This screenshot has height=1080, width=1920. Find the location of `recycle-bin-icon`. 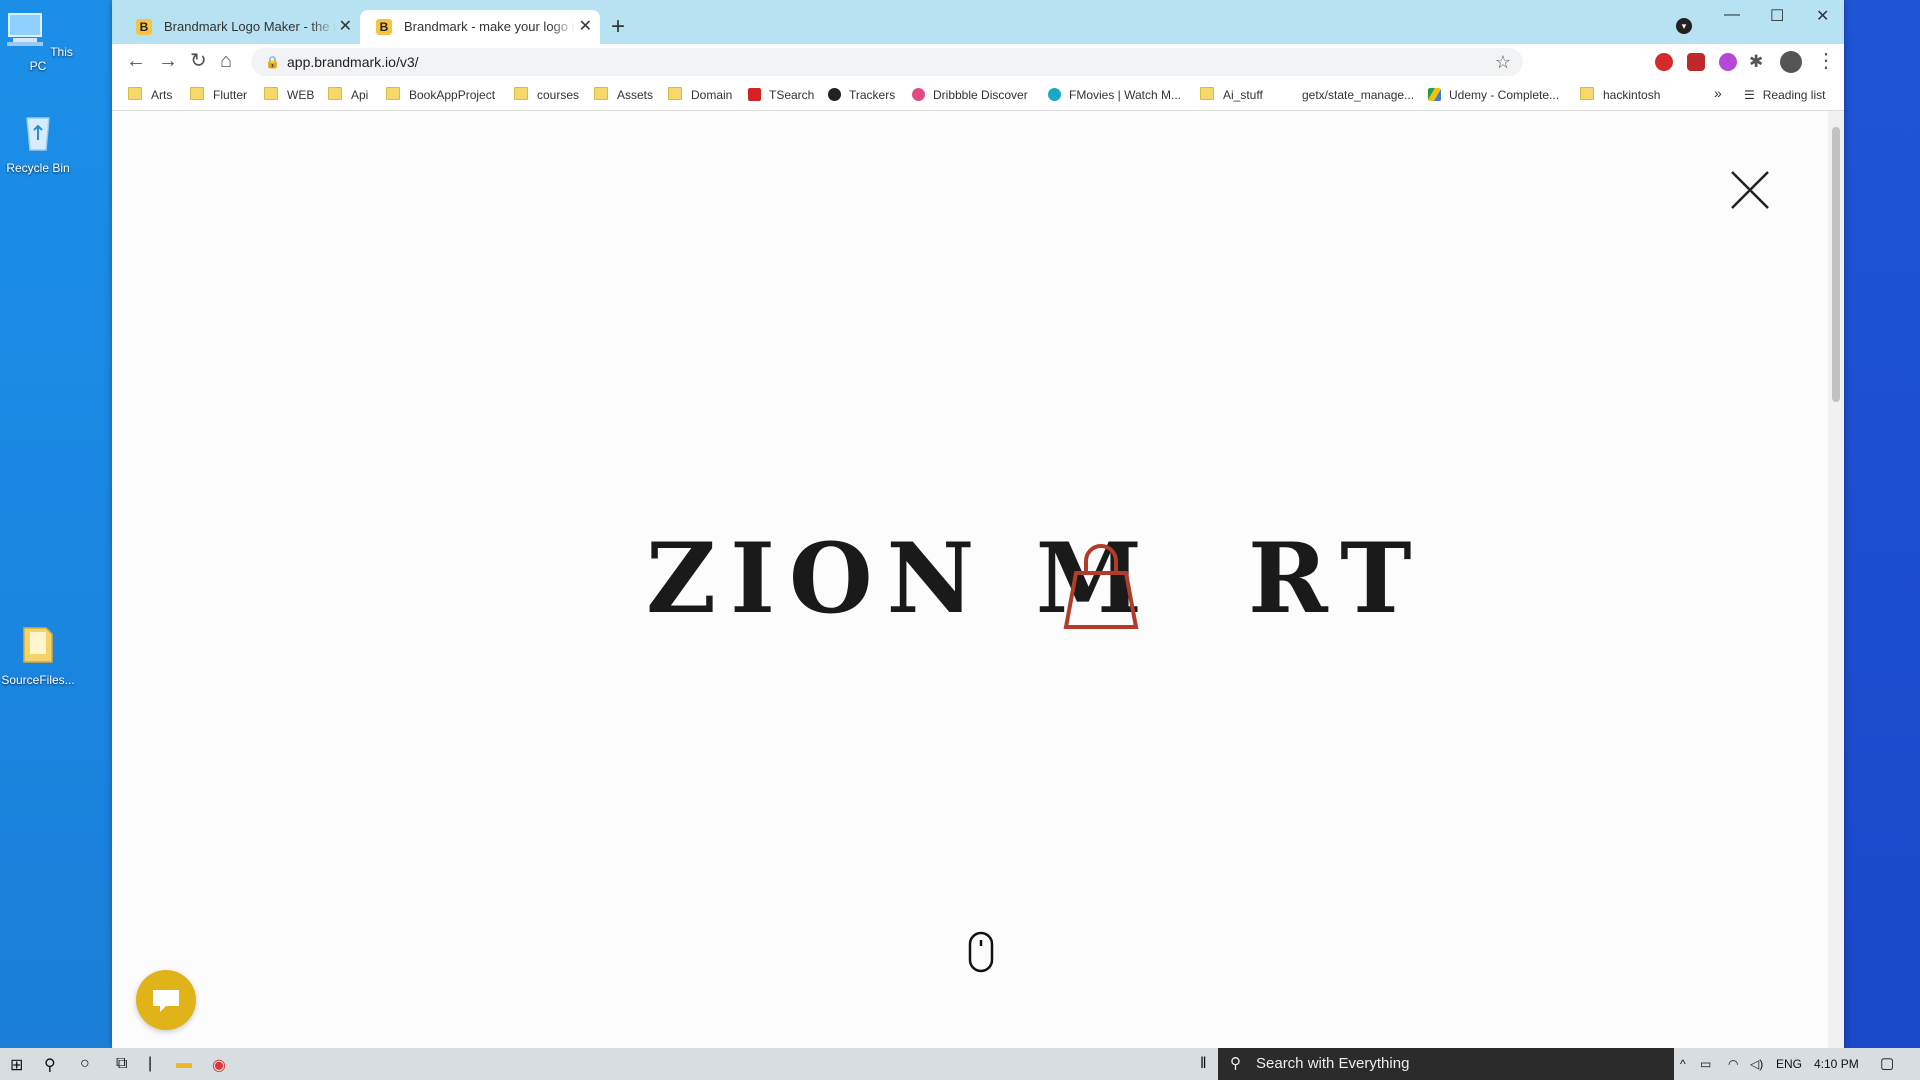

recycle-bin-icon is located at coordinates (38, 134).